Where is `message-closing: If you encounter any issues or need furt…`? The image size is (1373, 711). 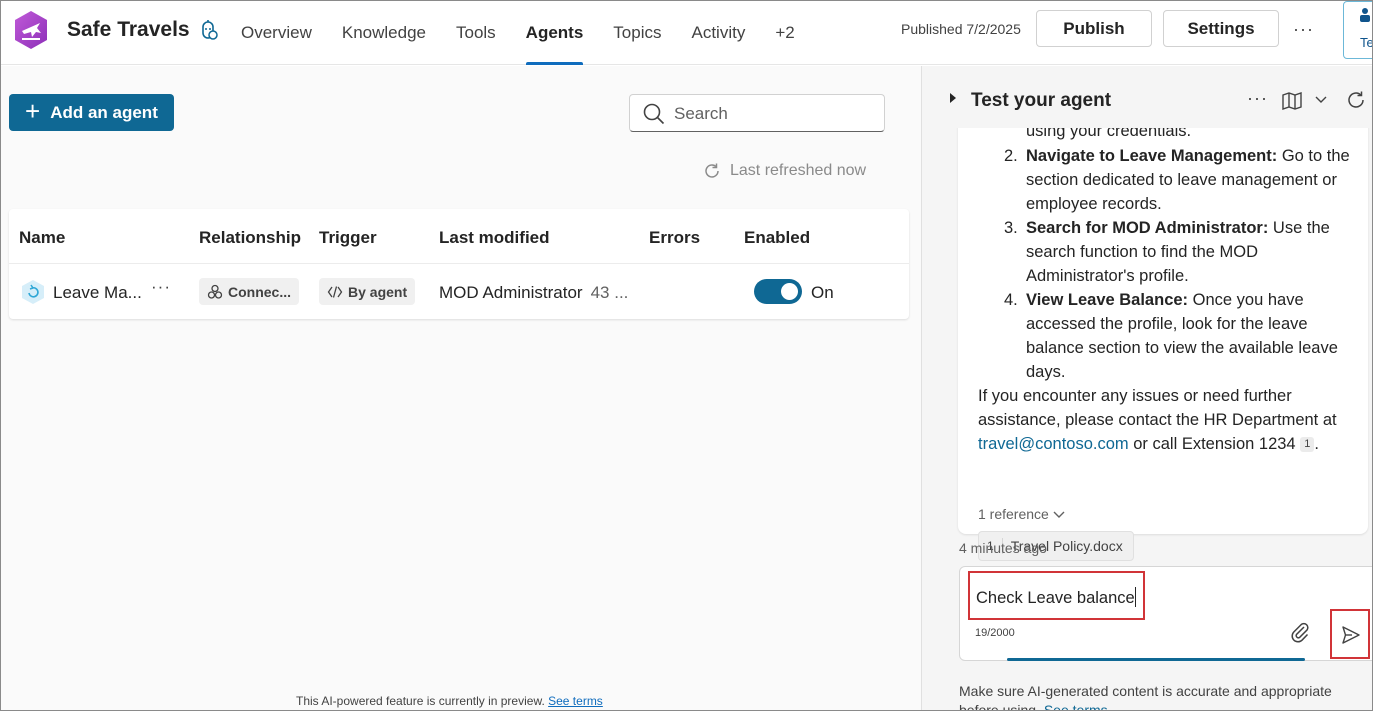 message-closing: If you encounter any issues or need furt… is located at coordinates (1168, 420).